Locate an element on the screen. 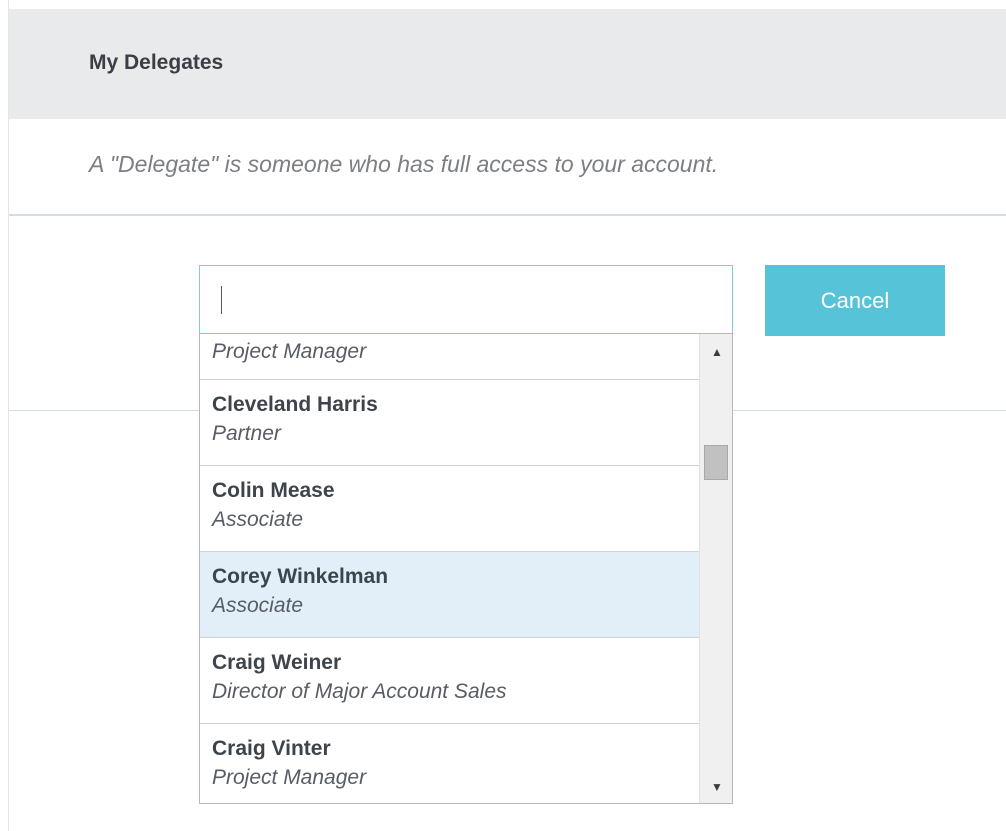 The height and width of the screenshot is (831, 1006). list-item-name: Craig Weiner is located at coordinates (277, 662).